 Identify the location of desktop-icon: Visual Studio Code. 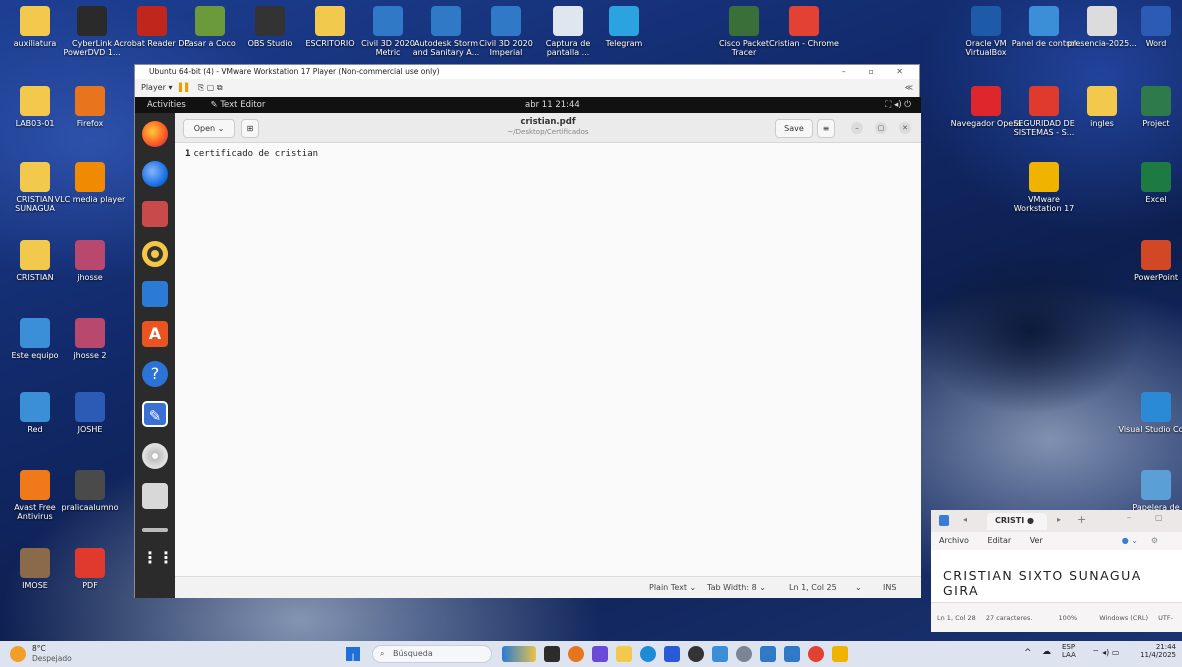
(1150, 413).